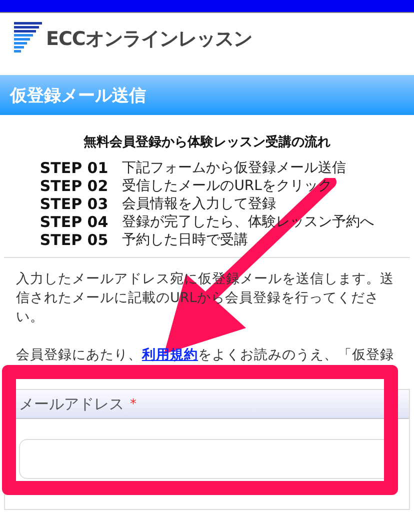 This screenshot has height=525, width=414. What do you see at coordinates (74, 240) in the screenshot?
I see `step-label: STEP 05` at bounding box center [74, 240].